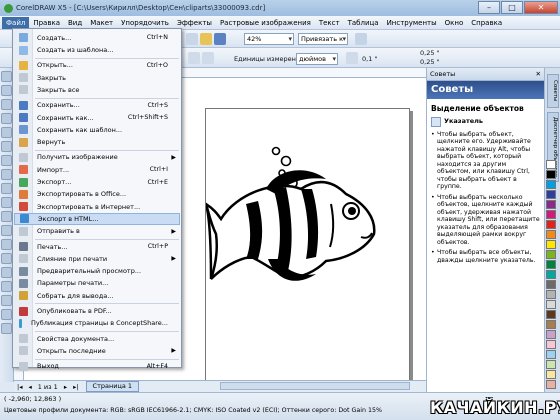 The height and width of the screenshot is (420, 560). I want to click on blend-tool-icon, so click(6, 272).